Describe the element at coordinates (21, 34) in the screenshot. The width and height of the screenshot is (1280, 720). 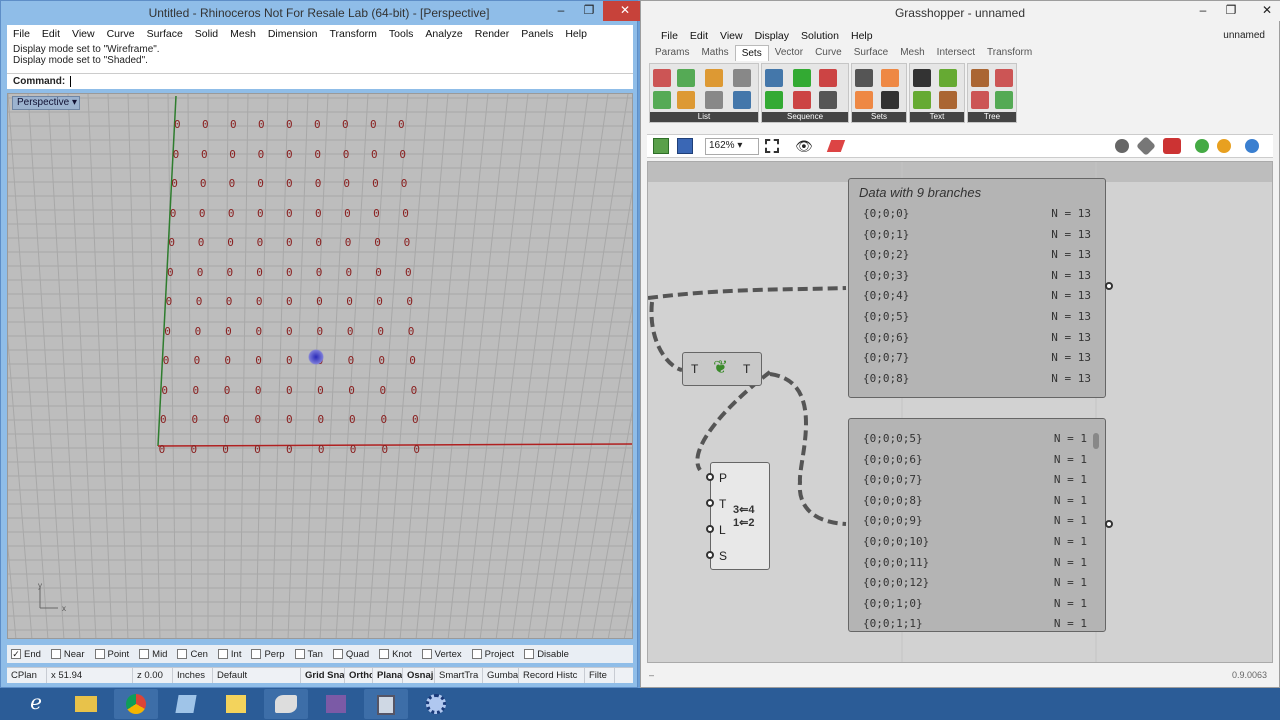
I see `menu-item-file: File` at that location.